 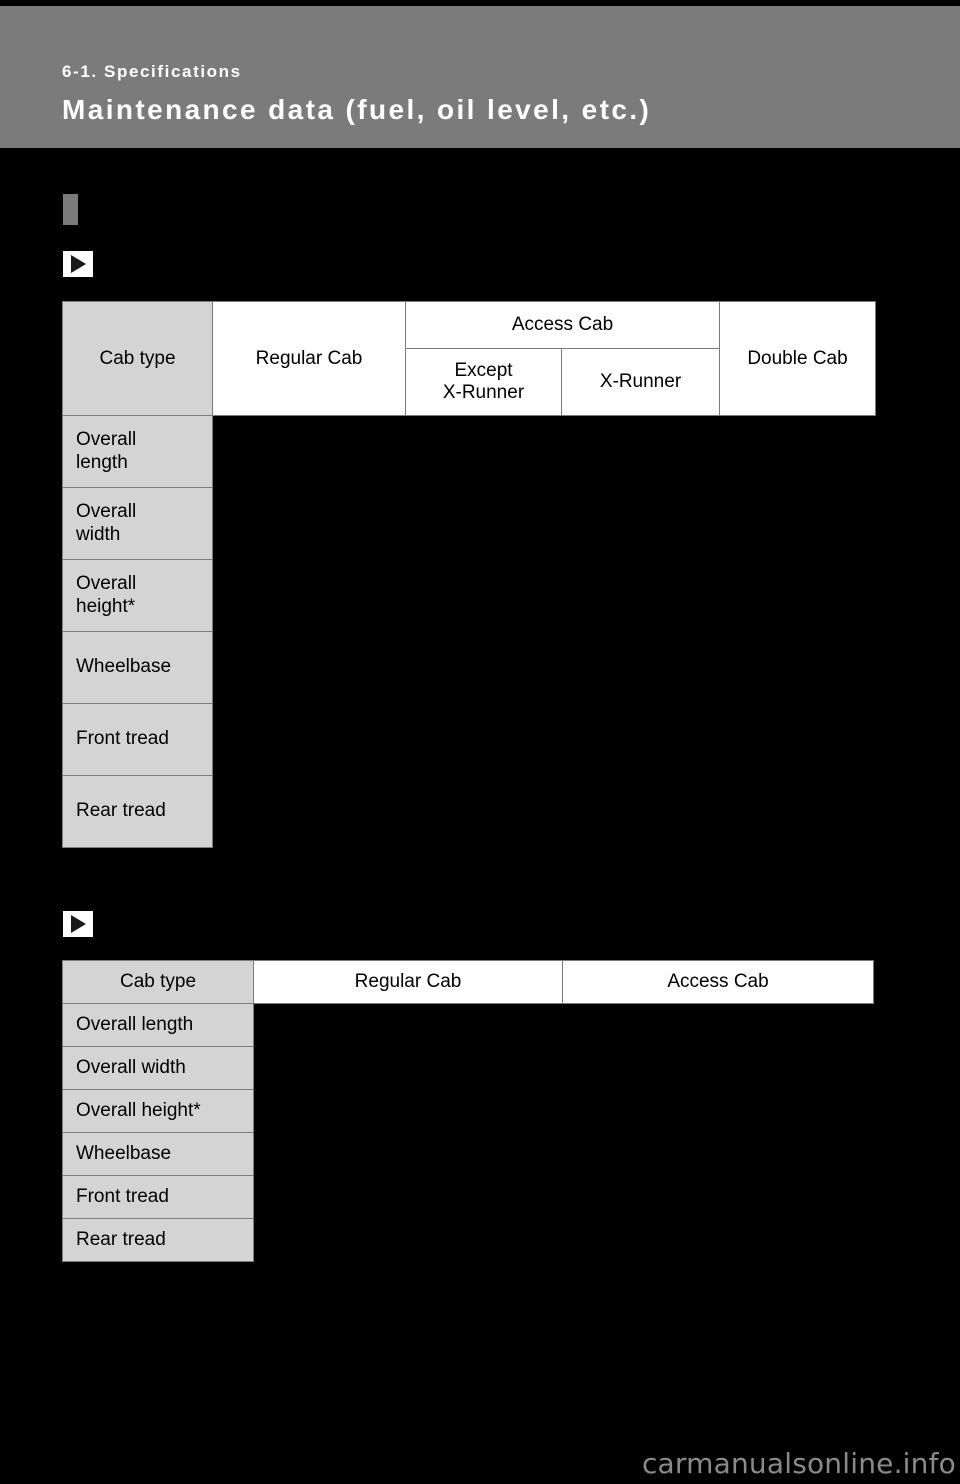 I want to click on section-marker-block, so click(x=70, y=209).